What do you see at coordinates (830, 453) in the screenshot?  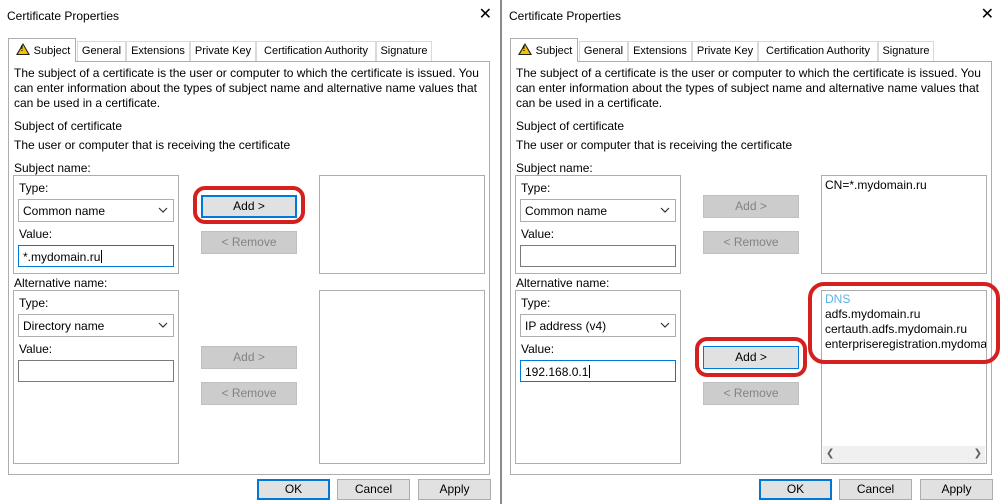 I see `scroll-left-icon: ❮` at bounding box center [830, 453].